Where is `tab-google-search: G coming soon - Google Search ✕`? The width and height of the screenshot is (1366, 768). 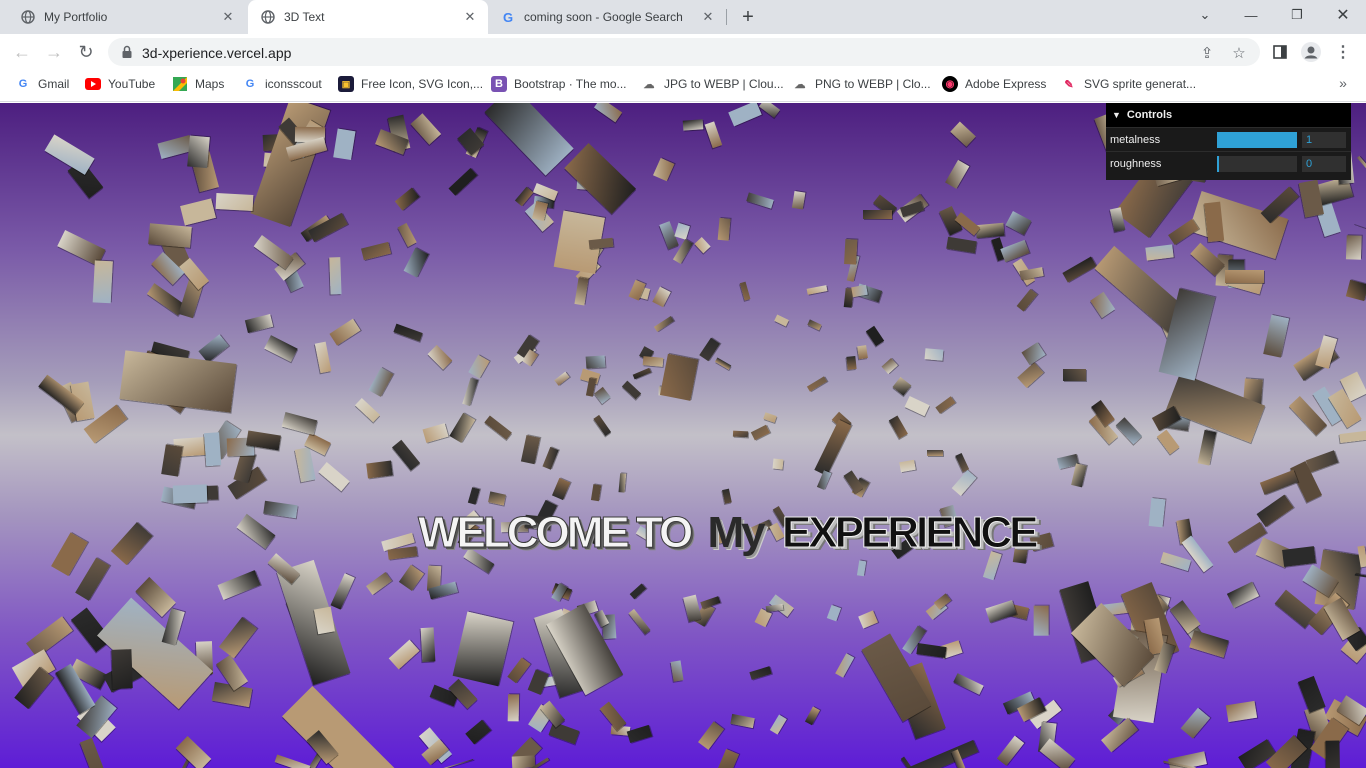
tab-google-search: G coming soon - Google Search ✕ is located at coordinates (608, 17).